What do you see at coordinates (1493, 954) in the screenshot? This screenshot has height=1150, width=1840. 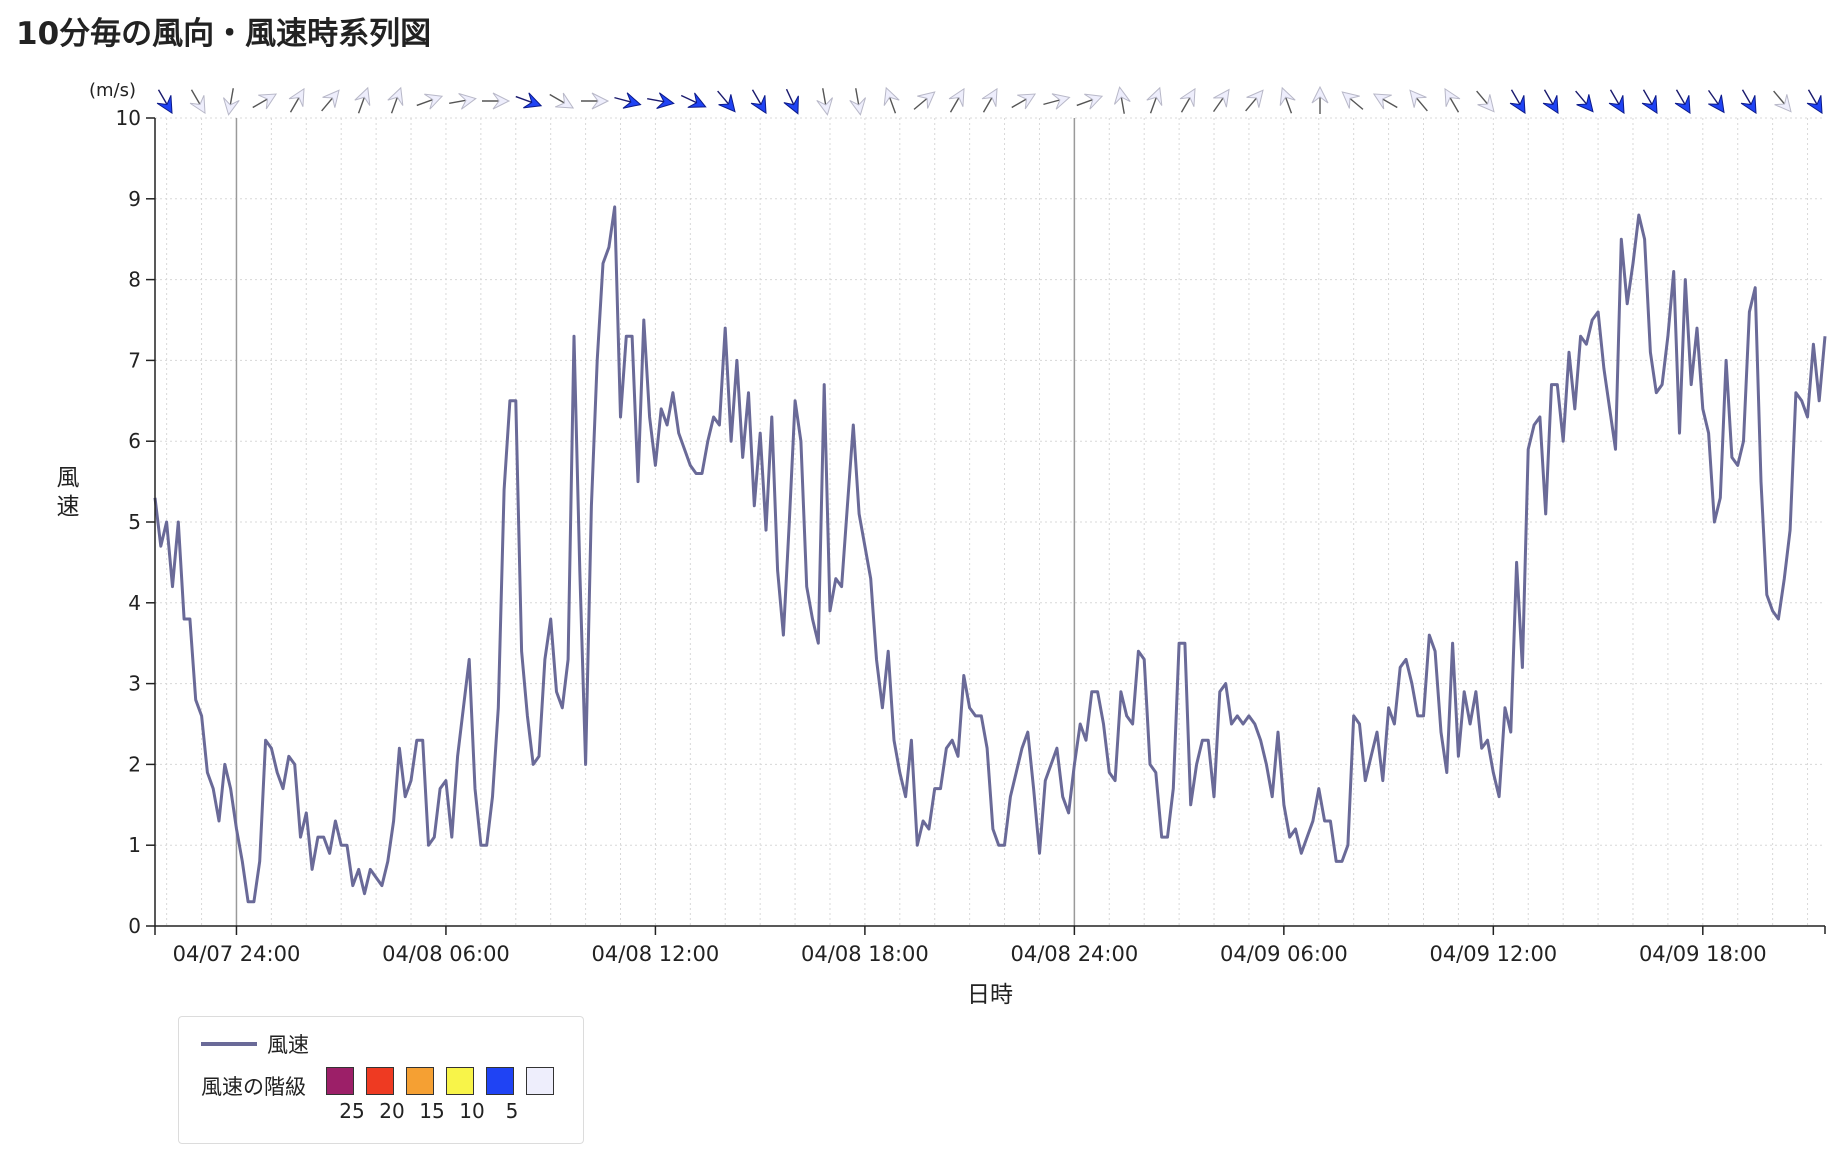 I see `x-tick-label: 04/09 12:00` at bounding box center [1493, 954].